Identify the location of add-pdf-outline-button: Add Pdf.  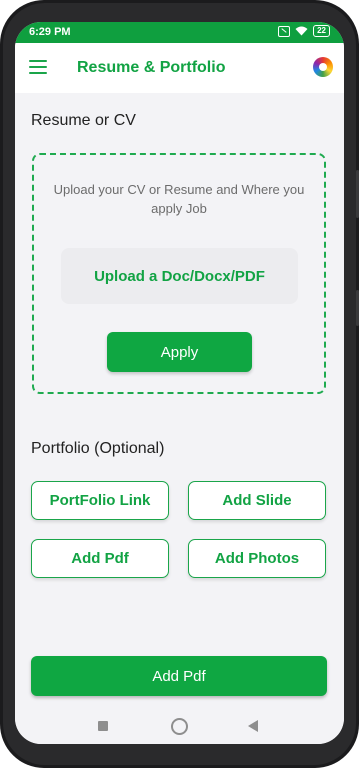
(100, 558).